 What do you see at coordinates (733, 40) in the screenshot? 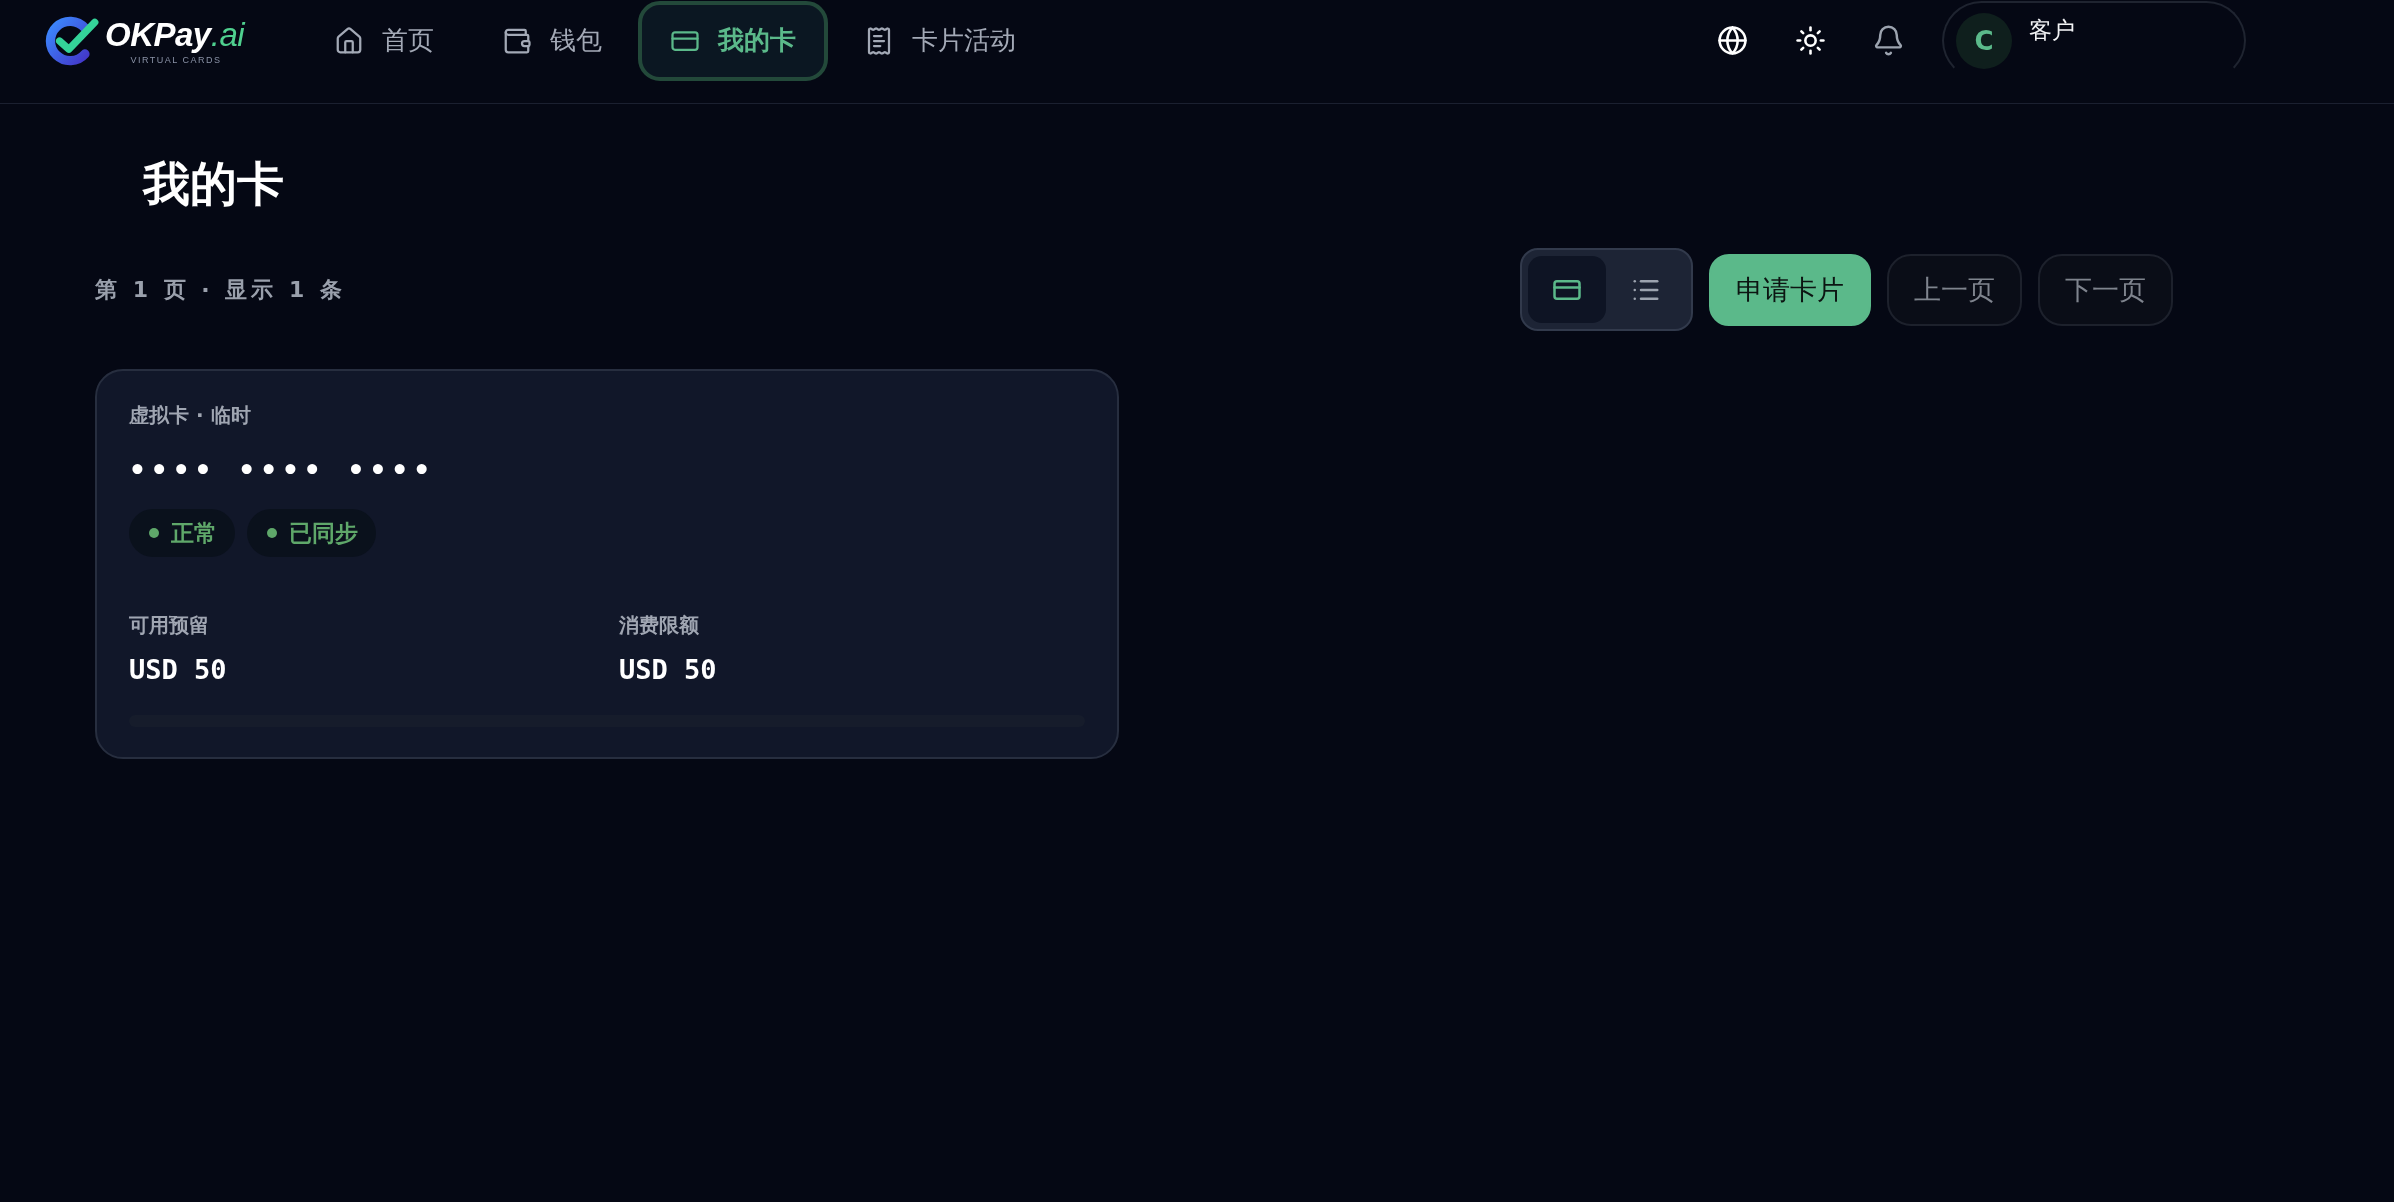
I see `nav-tab: 我的卡` at bounding box center [733, 40].